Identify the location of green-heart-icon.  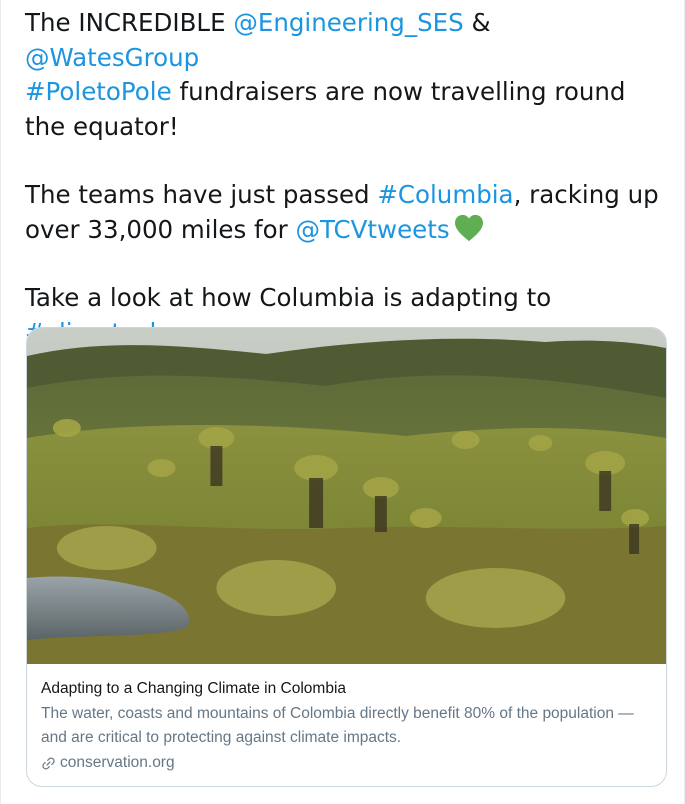
(468, 227).